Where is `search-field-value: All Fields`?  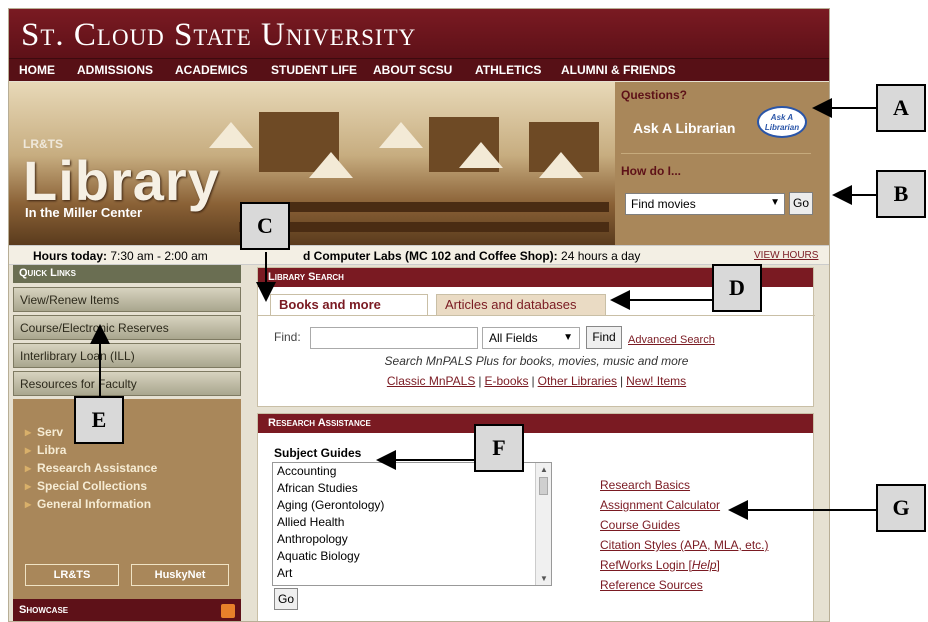 search-field-value: All Fields is located at coordinates (513, 338).